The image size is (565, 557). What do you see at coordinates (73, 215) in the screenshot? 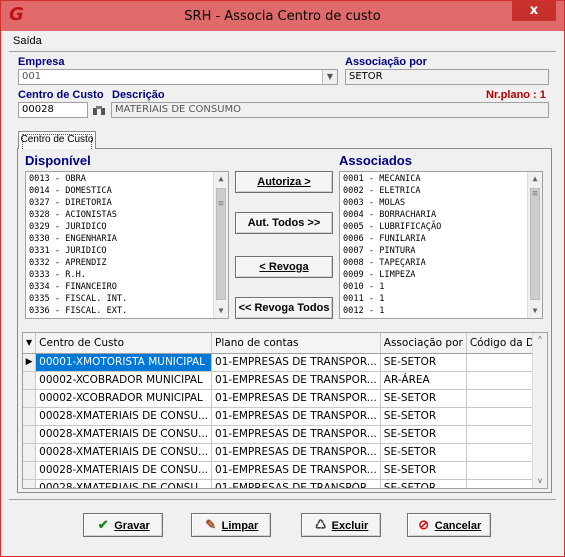
I see `disponivel-list-item: 0328 - ACIONISTAS` at bounding box center [73, 215].